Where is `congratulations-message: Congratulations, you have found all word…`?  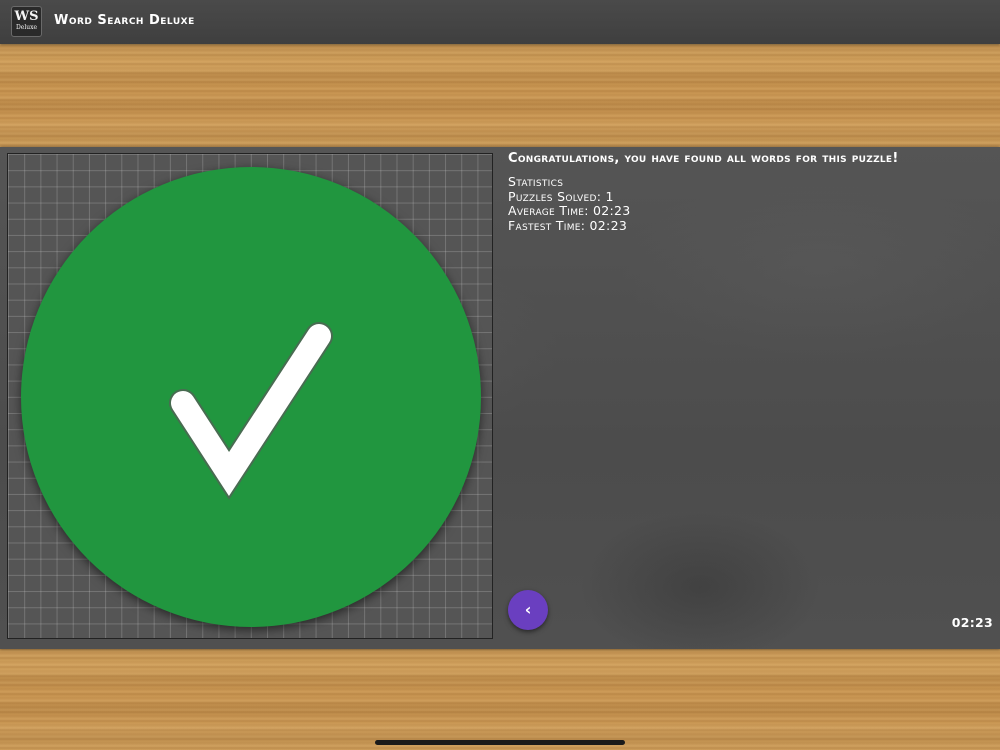
congratulations-message: Congratulations, you have found all word… is located at coordinates (703, 158).